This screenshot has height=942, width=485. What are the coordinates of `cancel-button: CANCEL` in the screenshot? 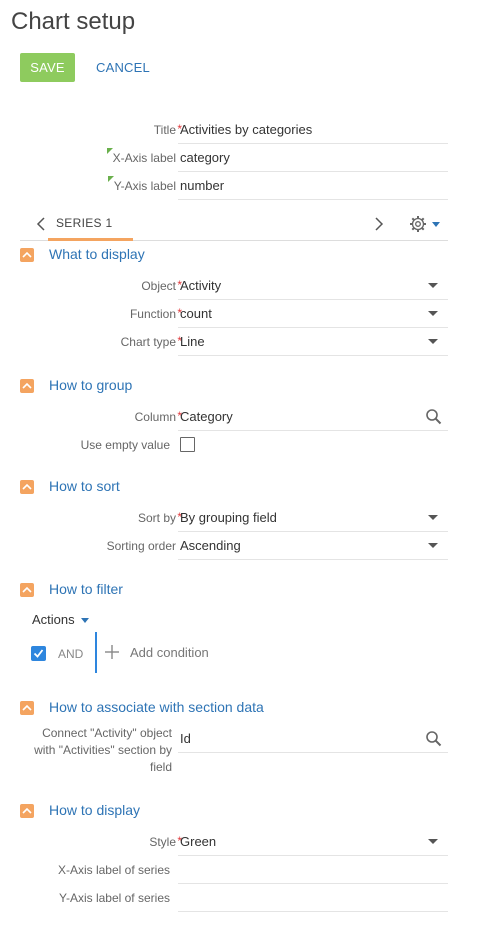 It's located at (123, 67).